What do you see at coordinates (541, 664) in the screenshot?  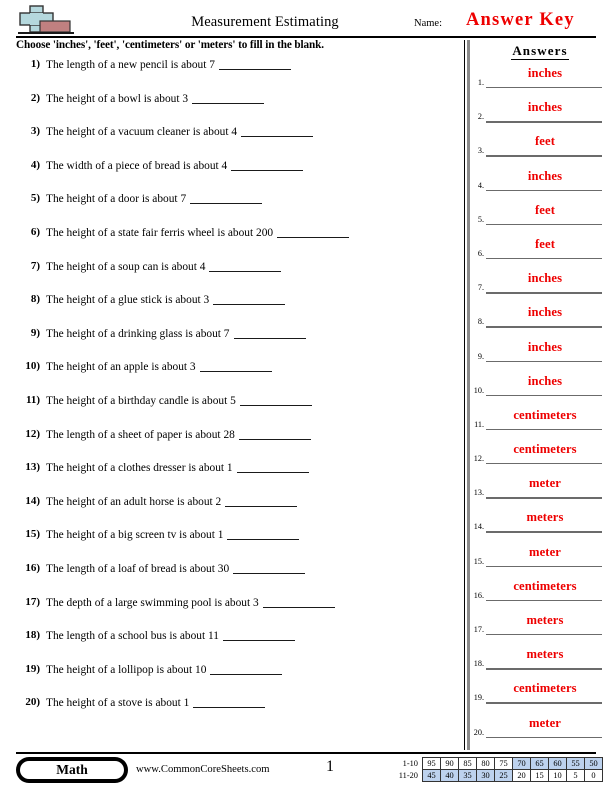 I see `answer-row: 18. meters` at bounding box center [541, 664].